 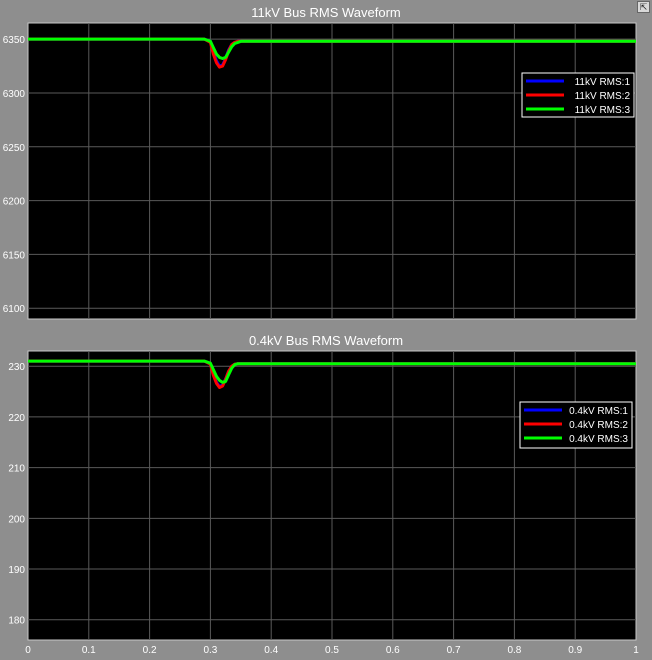 What do you see at coordinates (598, 439) in the screenshot?
I see `legend-label: 0.4kV RMS:3` at bounding box center [598, 439].